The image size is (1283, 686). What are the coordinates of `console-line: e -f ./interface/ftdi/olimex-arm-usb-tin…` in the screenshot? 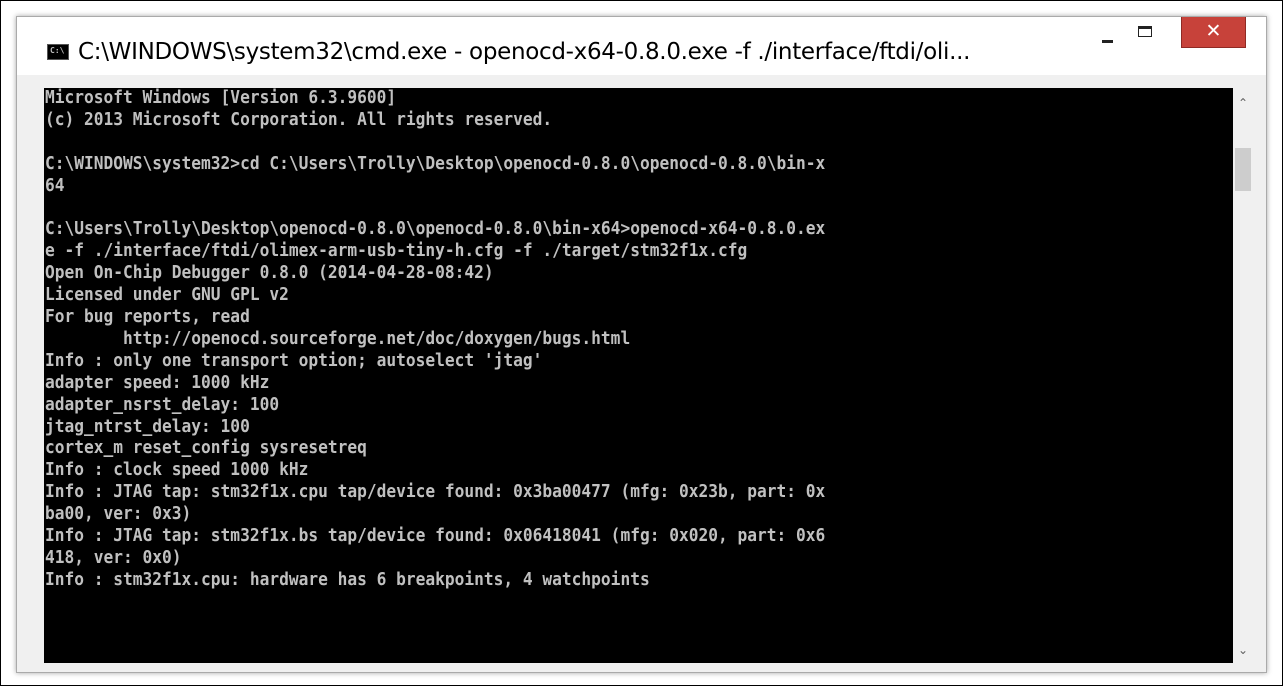 It's located at (396, 251).